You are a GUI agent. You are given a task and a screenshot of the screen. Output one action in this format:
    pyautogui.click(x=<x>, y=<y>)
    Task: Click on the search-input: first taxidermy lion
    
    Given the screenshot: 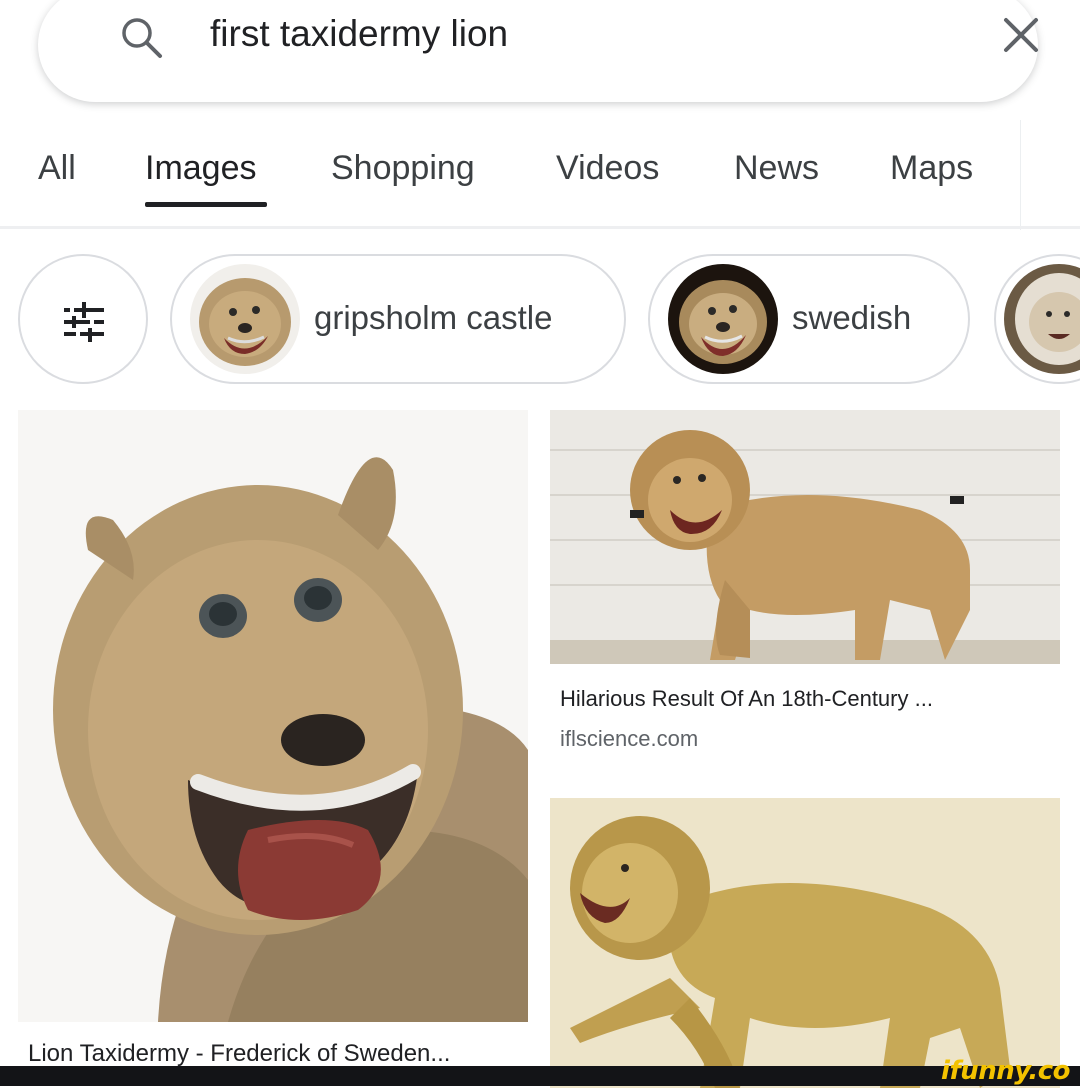 What is the action you would take?
    pyautogui.click(x=359, y=34)
    